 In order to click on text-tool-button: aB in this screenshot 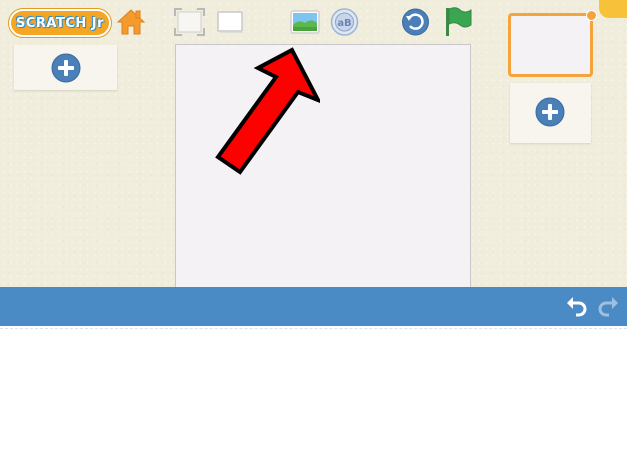, I will do `click(344, 22)`.